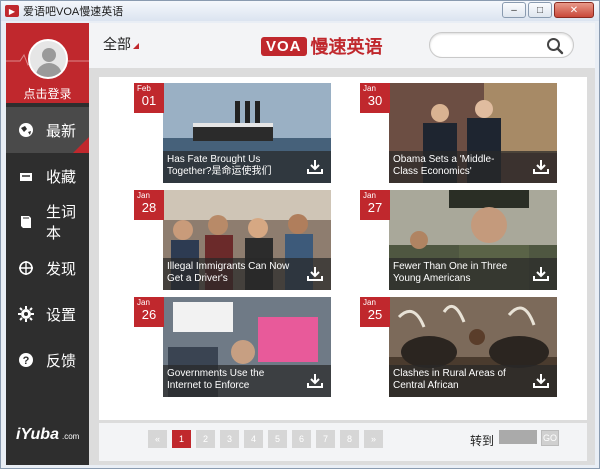 The image size is (600, 469). I want to click on goto-page-input, so click(518, 437).